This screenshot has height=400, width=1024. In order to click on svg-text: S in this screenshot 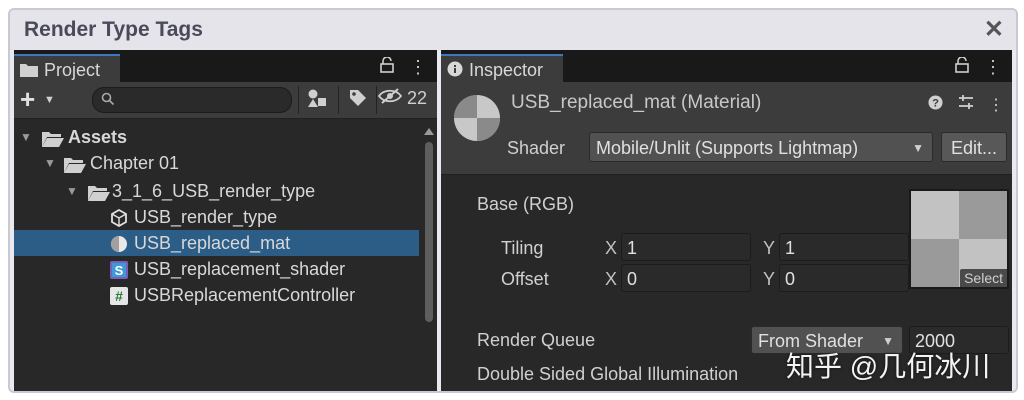, I will do `click(119, 270)`.